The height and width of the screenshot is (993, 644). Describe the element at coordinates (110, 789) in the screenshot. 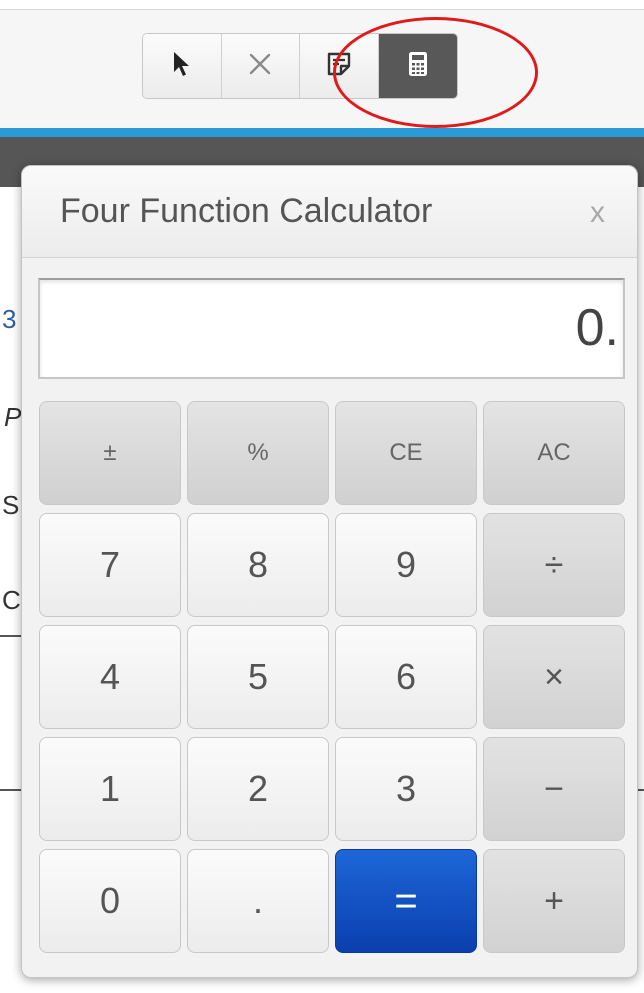

I see `digit-1-key: 1` at that location.